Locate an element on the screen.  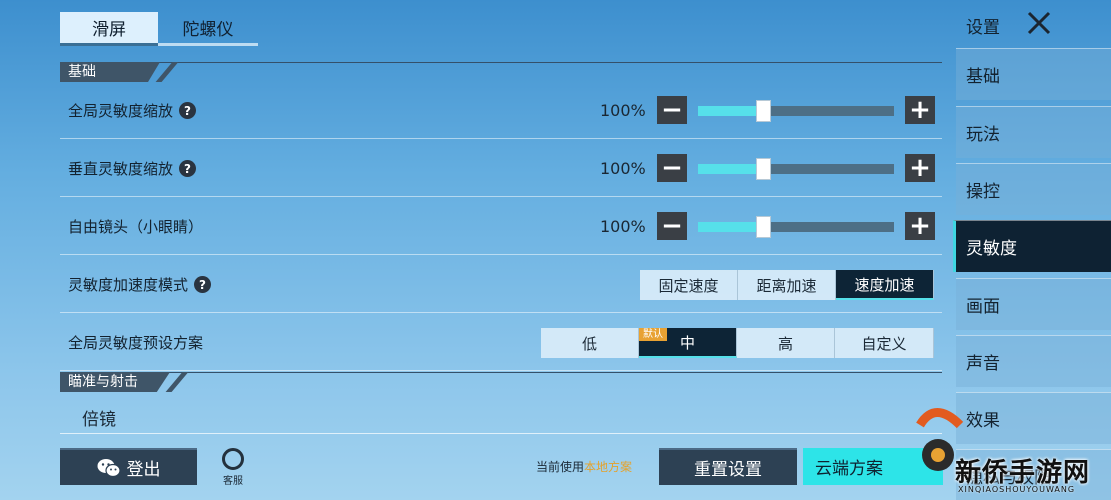
setting-row-vertical-sensitivity: 垂直灵敏度缩放 ? 100% − + is located at coordinates (501, 168).